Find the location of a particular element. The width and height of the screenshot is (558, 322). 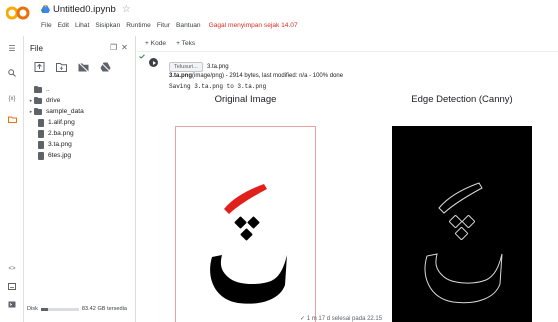

left-rail: ☰ {x} <> is located at coordinates (12, 179).